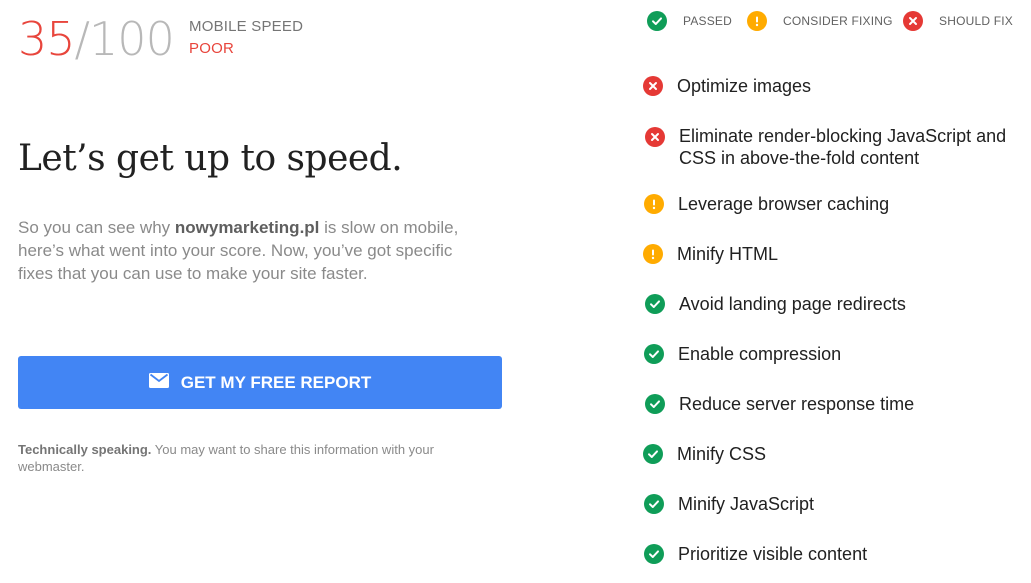 This screenshot has height=583, width=1031. I want to click on rule-item: Reduce server response time, so click(779, 404).